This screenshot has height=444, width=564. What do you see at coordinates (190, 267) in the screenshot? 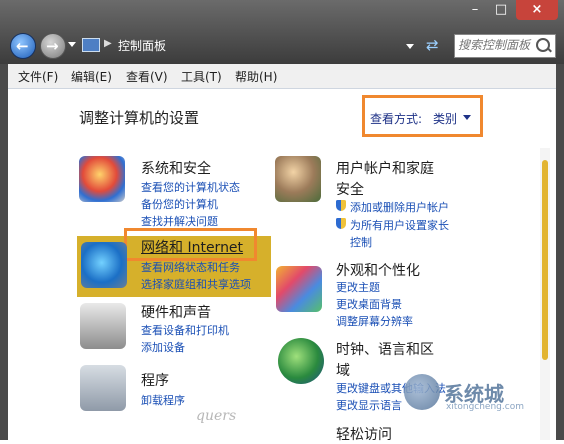
I see `link-network-status: 查看网络状态和任务` at bounding box center [190, 267].